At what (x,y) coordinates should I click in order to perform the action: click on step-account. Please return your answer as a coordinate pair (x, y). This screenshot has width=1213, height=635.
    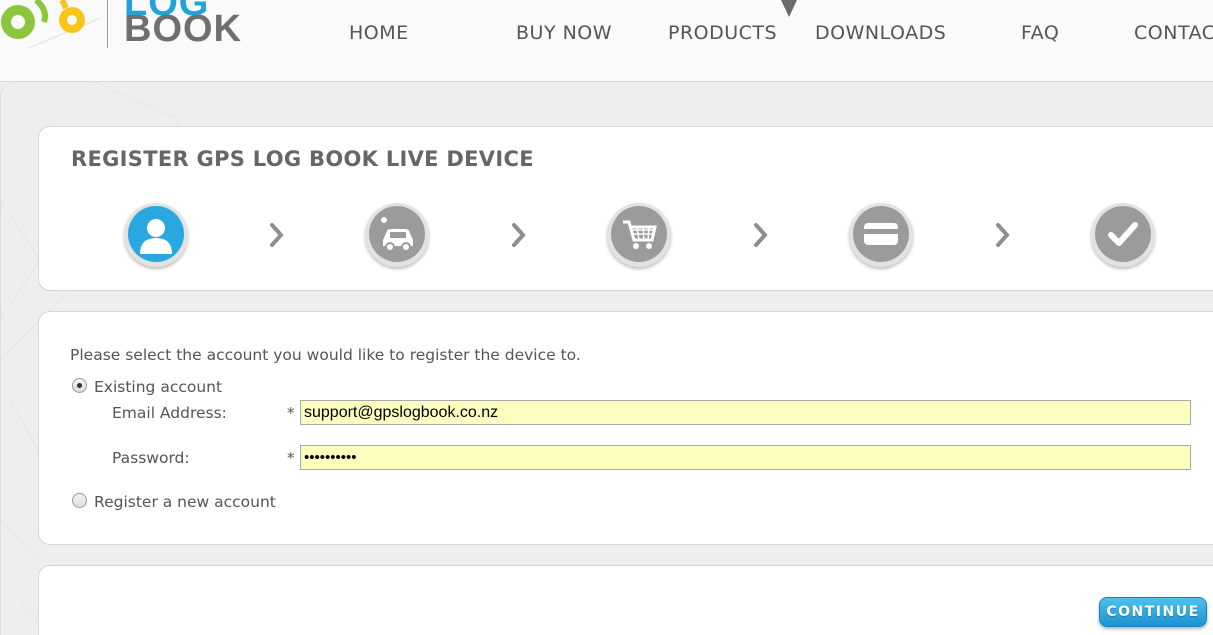
    Looking at the image, I should click on (156, 235).